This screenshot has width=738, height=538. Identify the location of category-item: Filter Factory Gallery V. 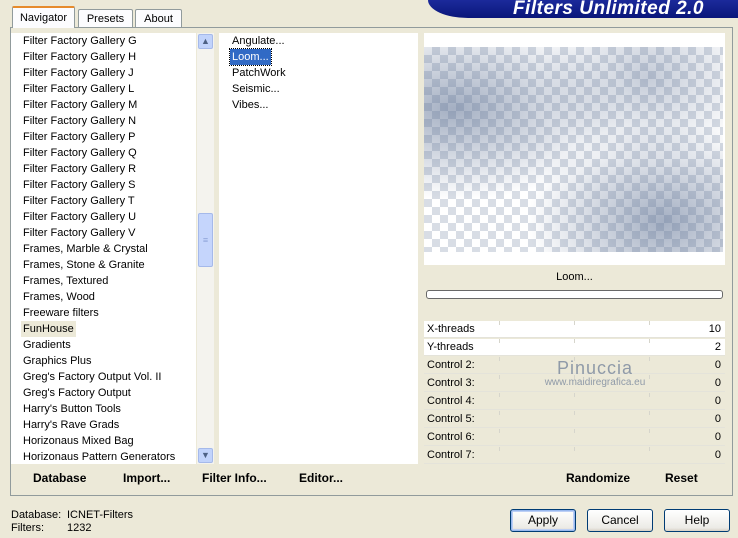
(79, 233).